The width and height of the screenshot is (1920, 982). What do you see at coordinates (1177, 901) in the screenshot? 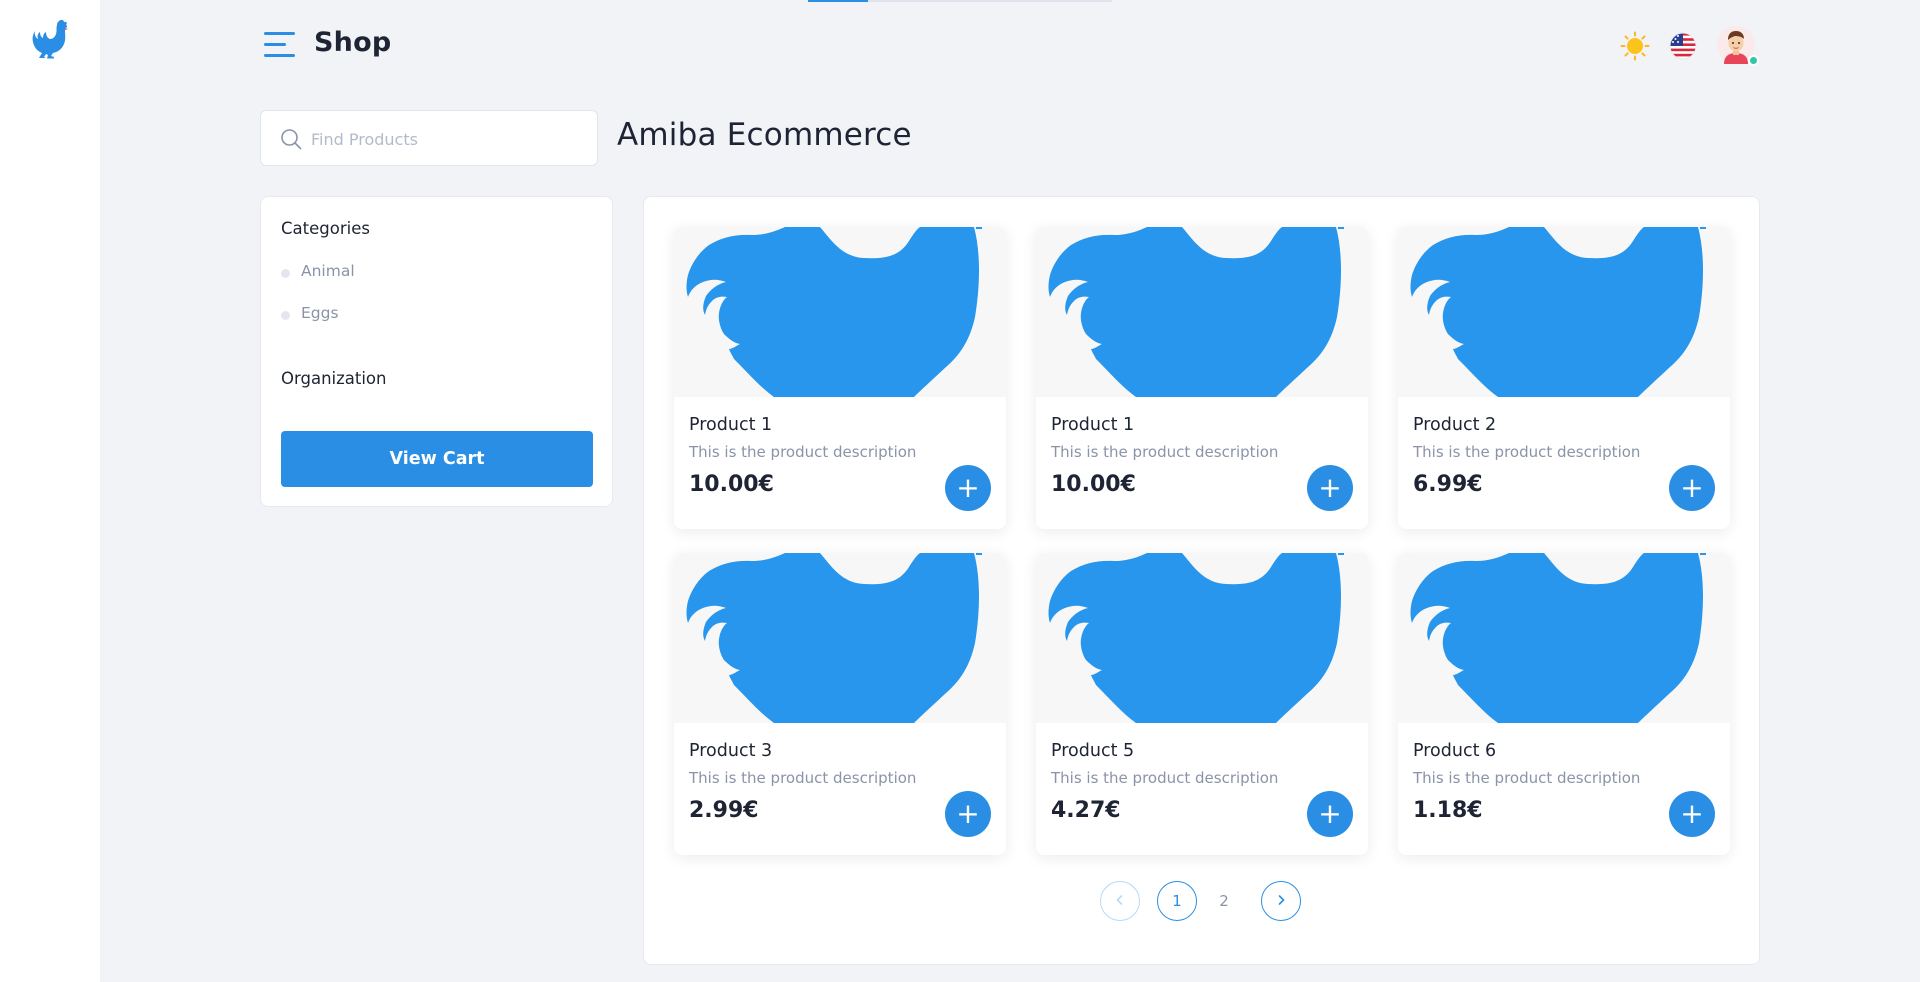
I see `page-button-1: 1` at bounding box center [1177, 901].